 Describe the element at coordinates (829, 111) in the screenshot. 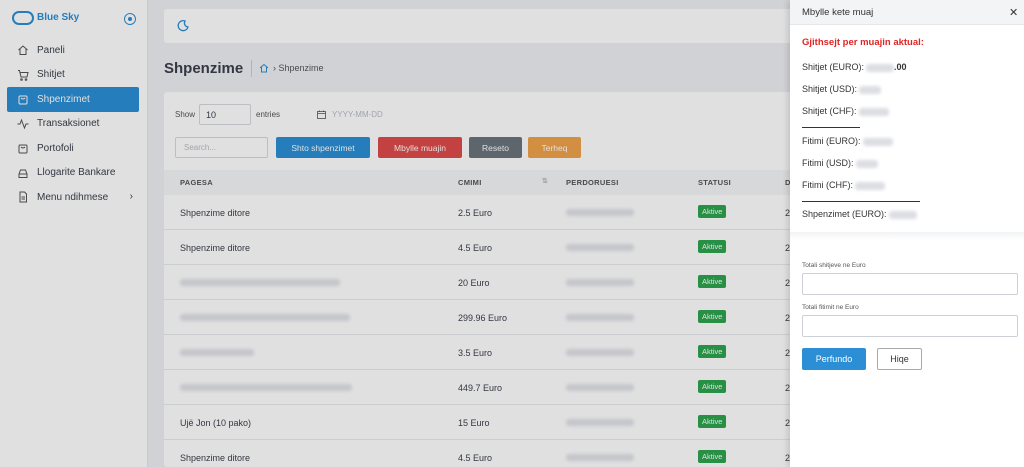

I see `summary-label: Shitjet (CHF):` at that location.